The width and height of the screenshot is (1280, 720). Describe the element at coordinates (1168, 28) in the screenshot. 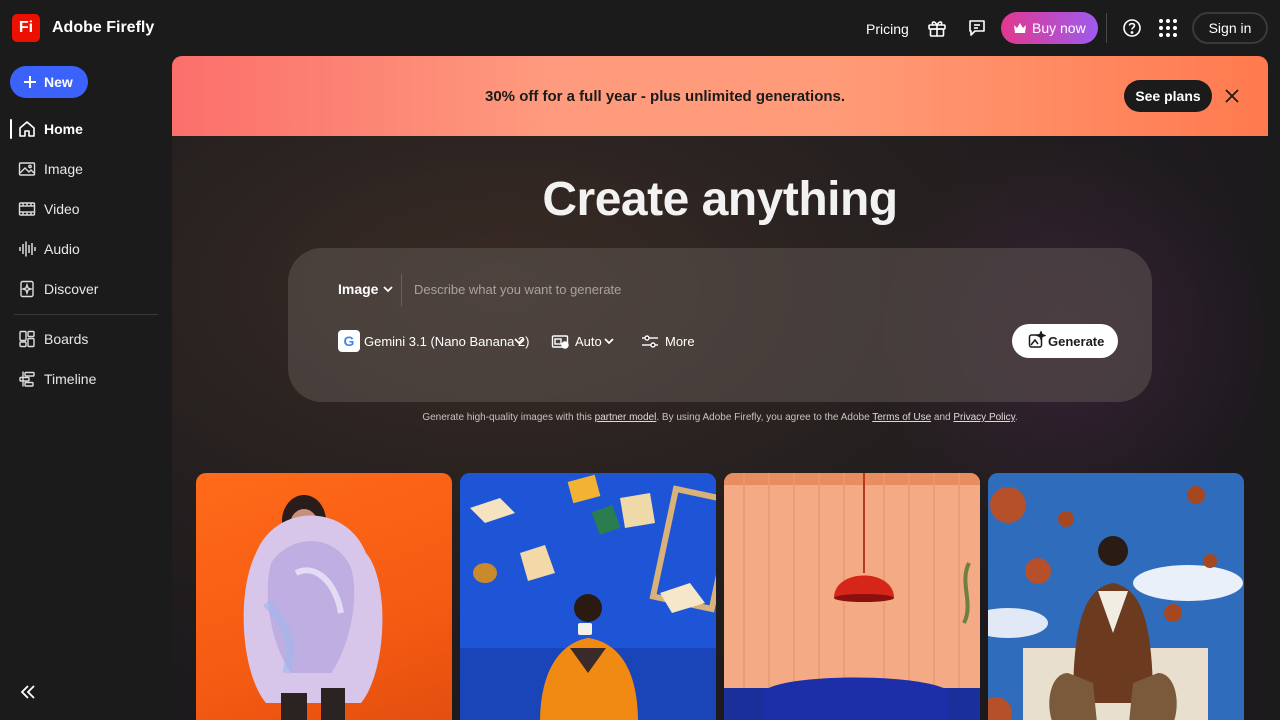

I see `apps-grid-icon` at that location.